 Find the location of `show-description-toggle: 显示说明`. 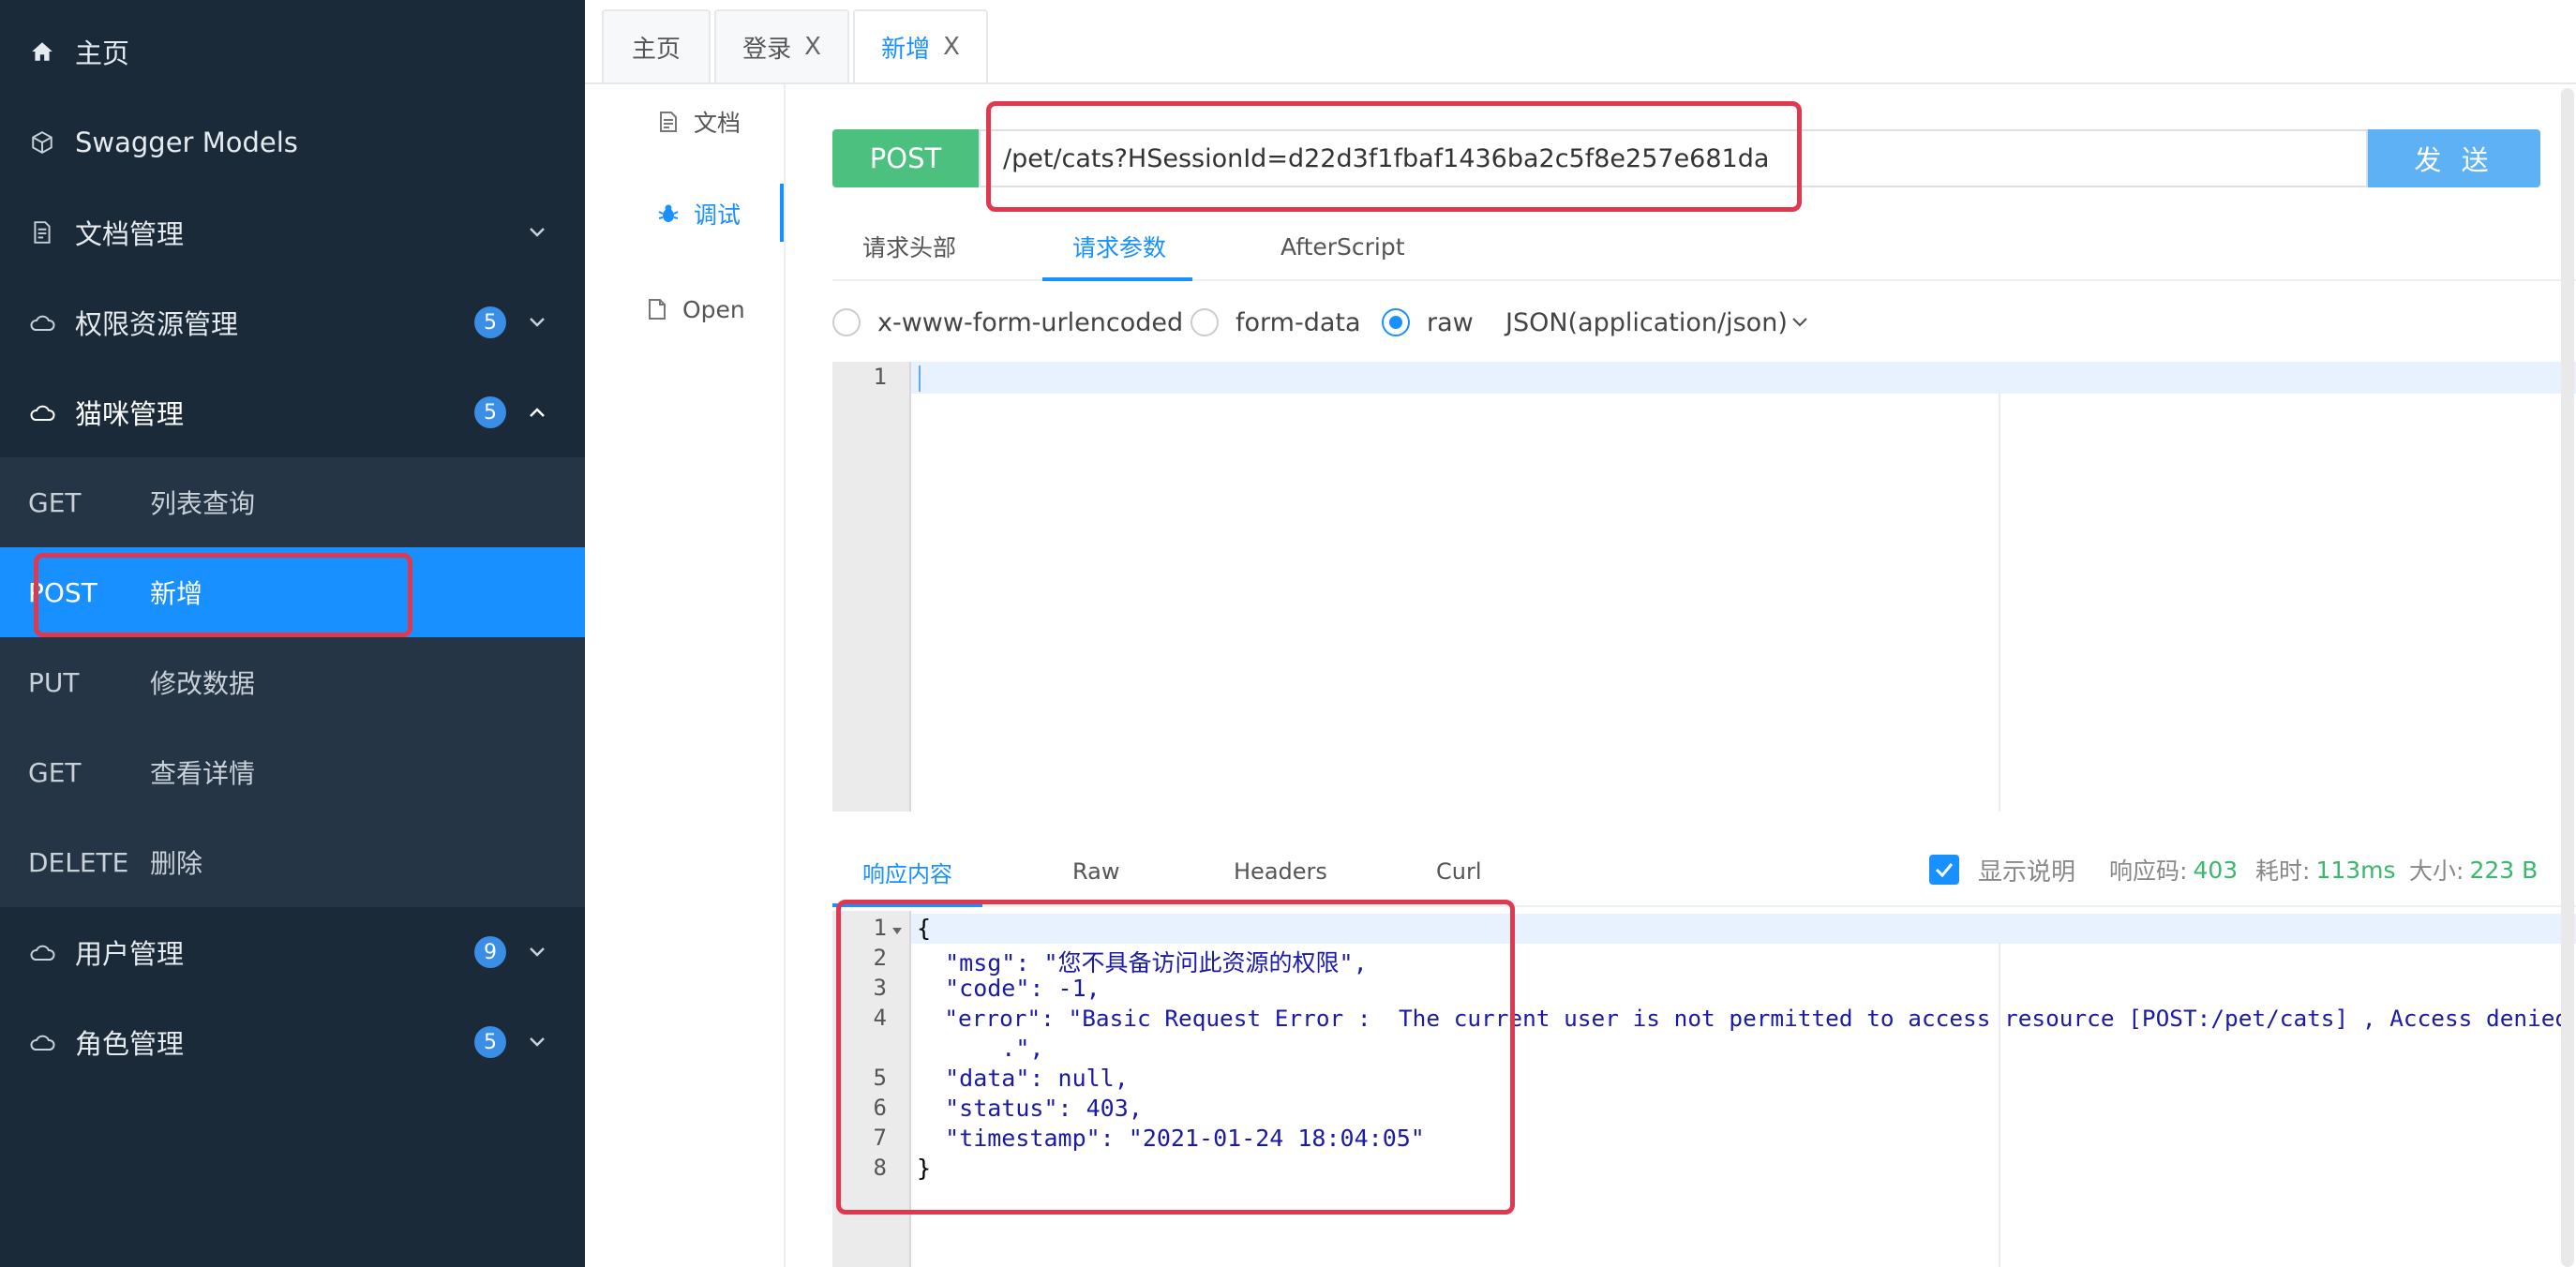

show-description-toggle: 显示说明 is located at coordinates (2002, 869).